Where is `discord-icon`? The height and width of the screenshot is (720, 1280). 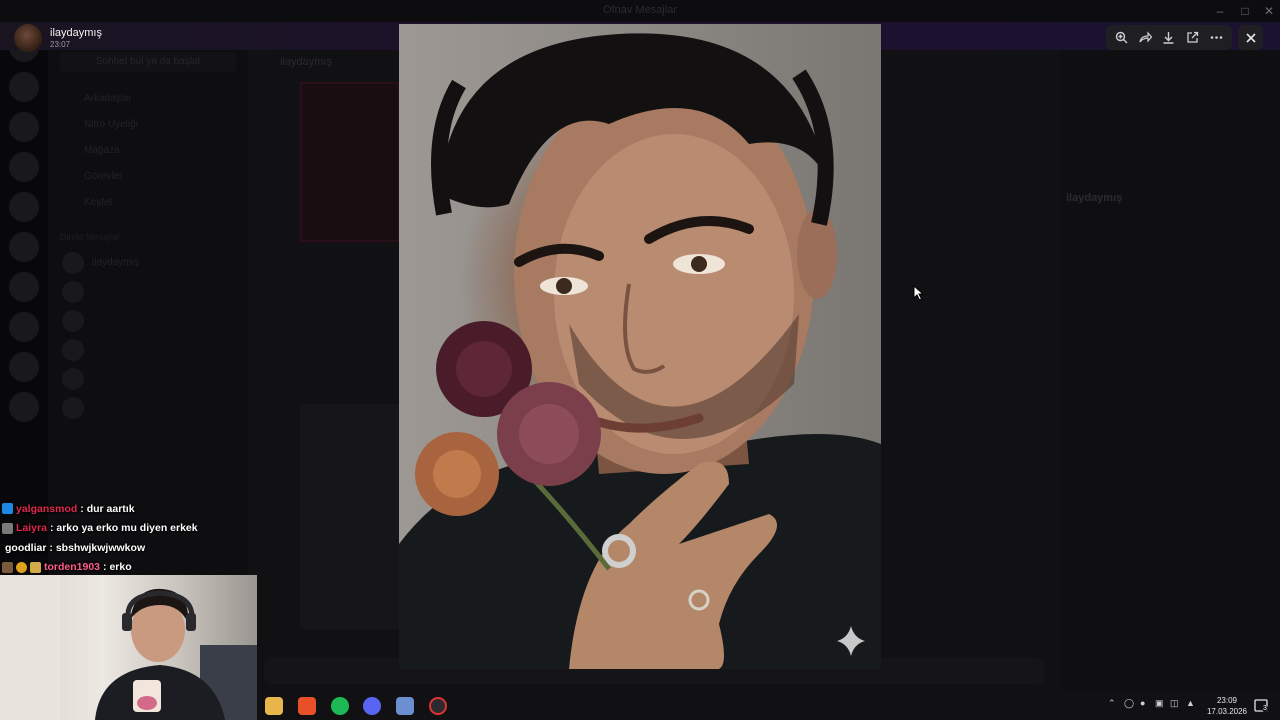 discord-icon is located at coordinates (372, 706).